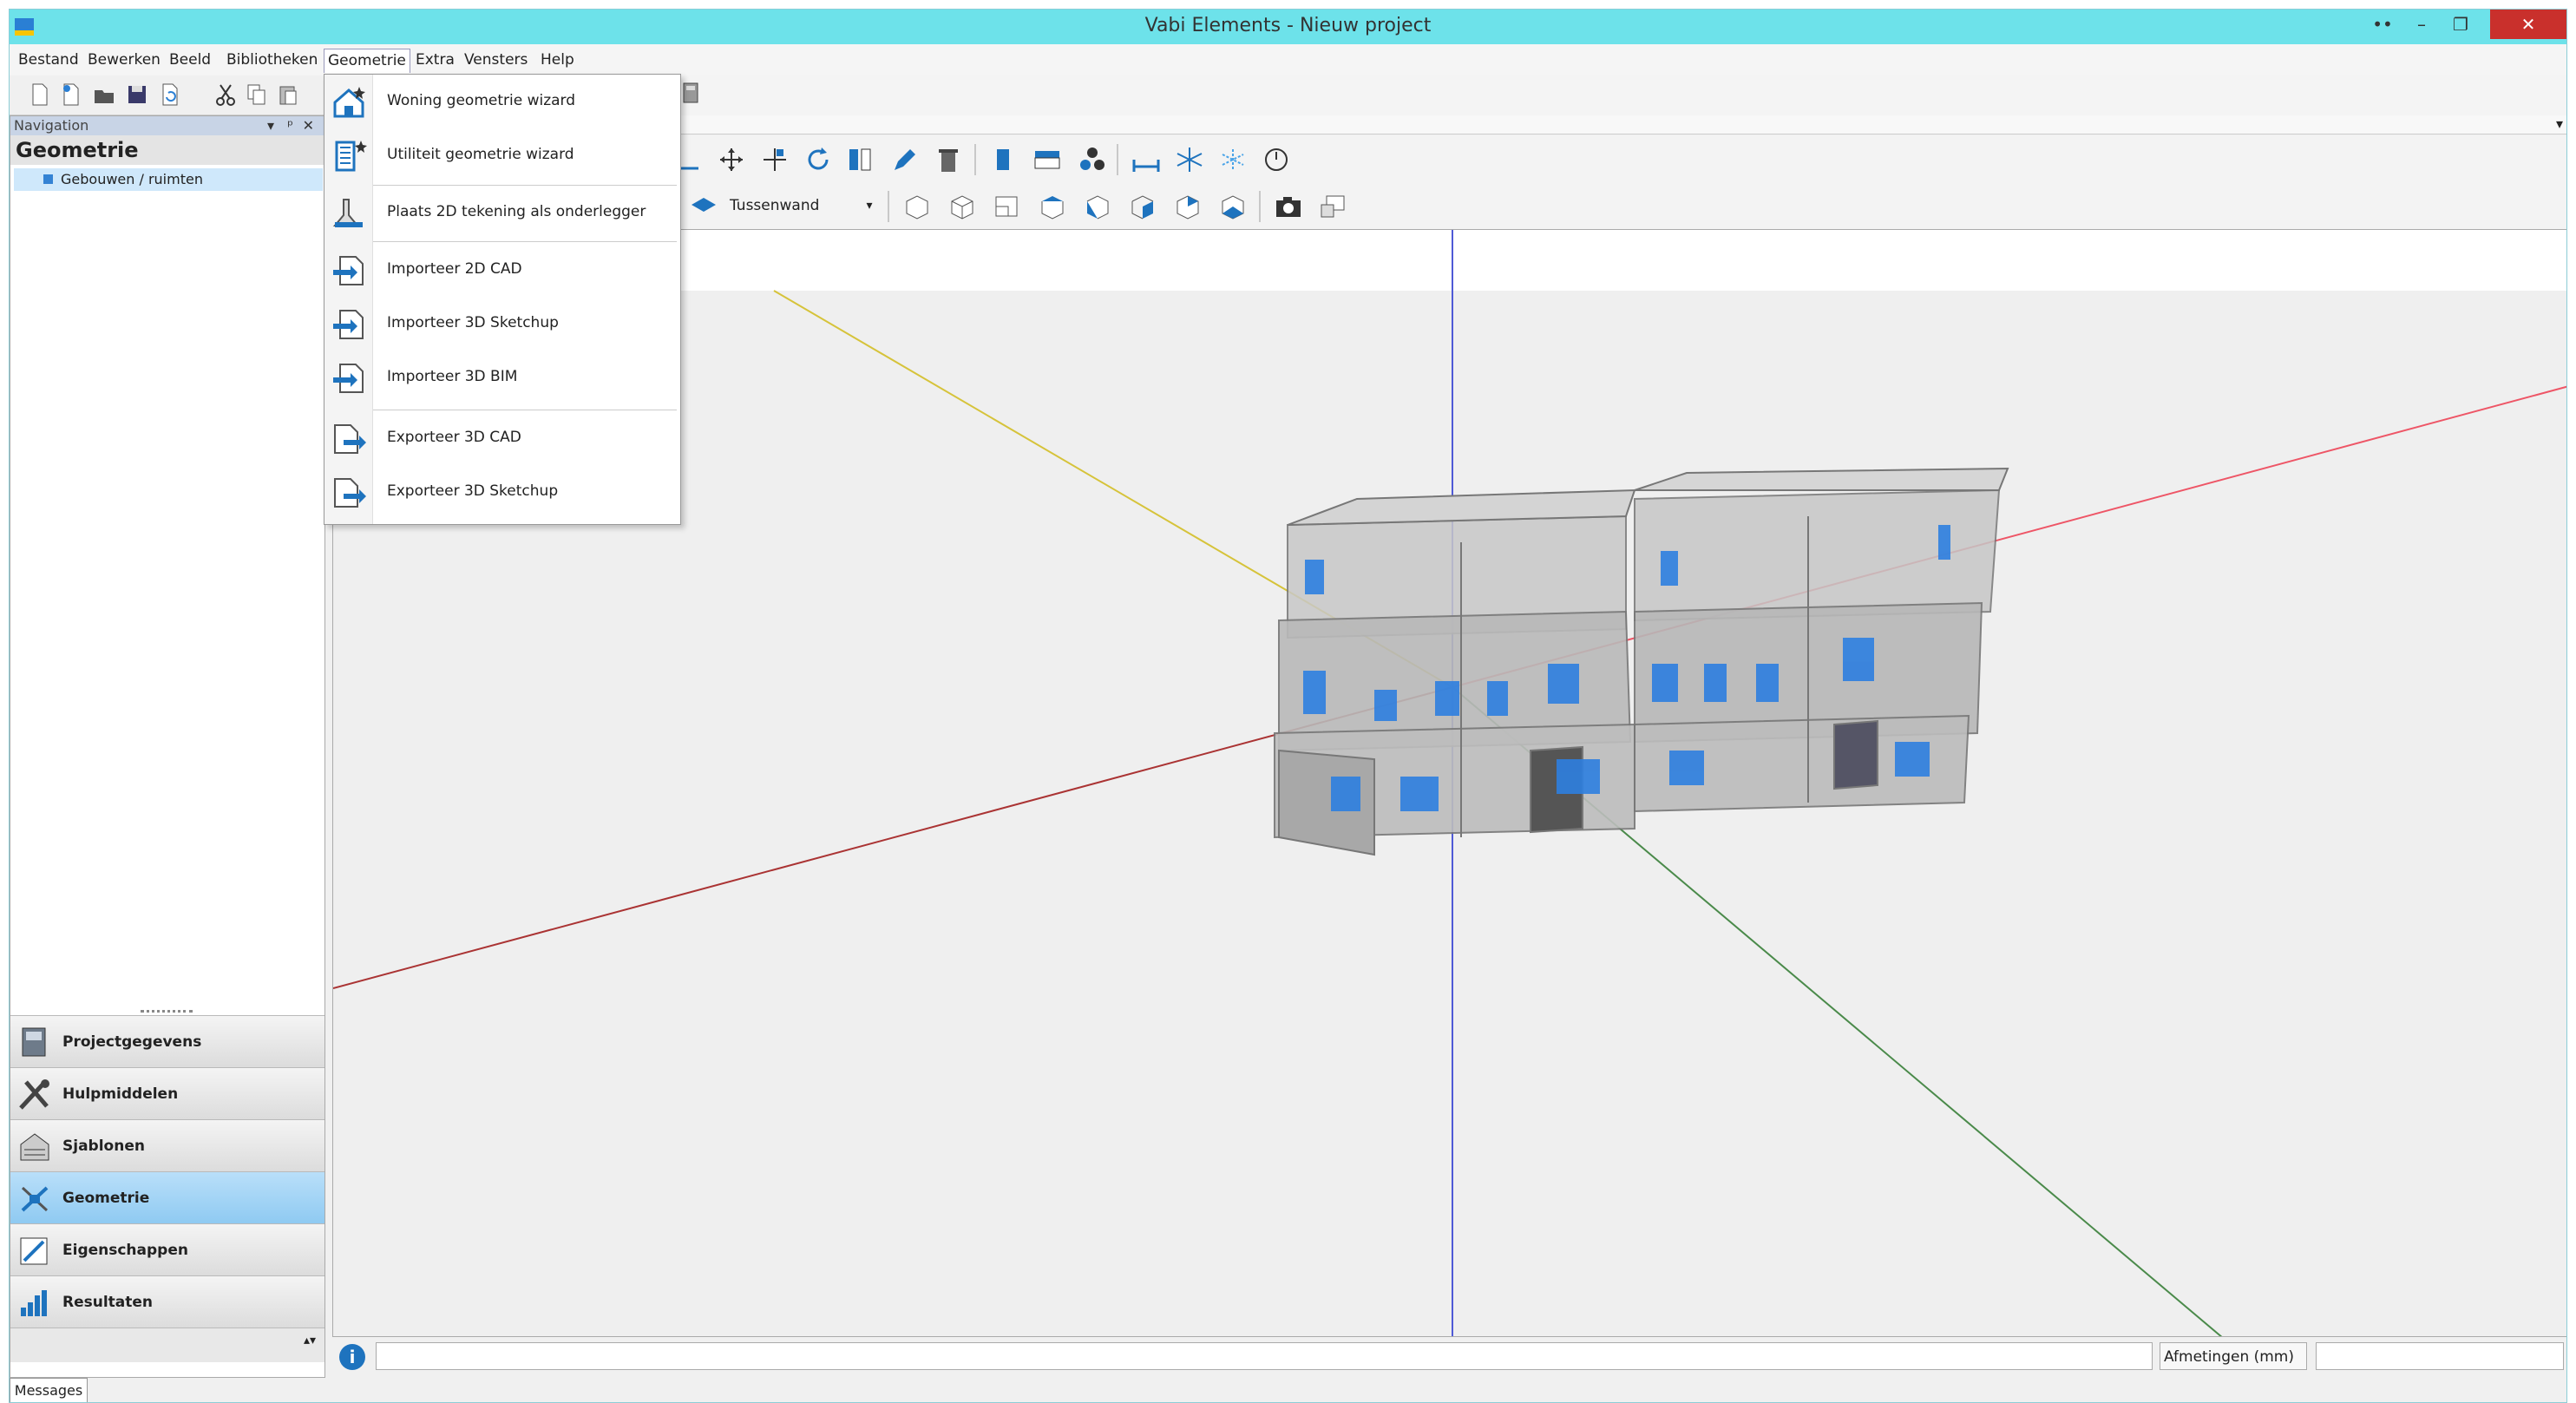  Describe the element at coordinates (818, 160) in the screenshot. I see `rotate-icon` at that location.